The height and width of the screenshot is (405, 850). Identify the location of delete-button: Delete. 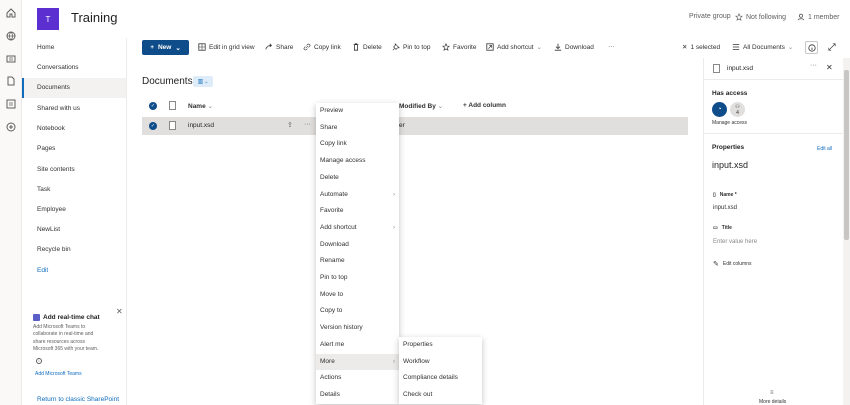
(367, 47).